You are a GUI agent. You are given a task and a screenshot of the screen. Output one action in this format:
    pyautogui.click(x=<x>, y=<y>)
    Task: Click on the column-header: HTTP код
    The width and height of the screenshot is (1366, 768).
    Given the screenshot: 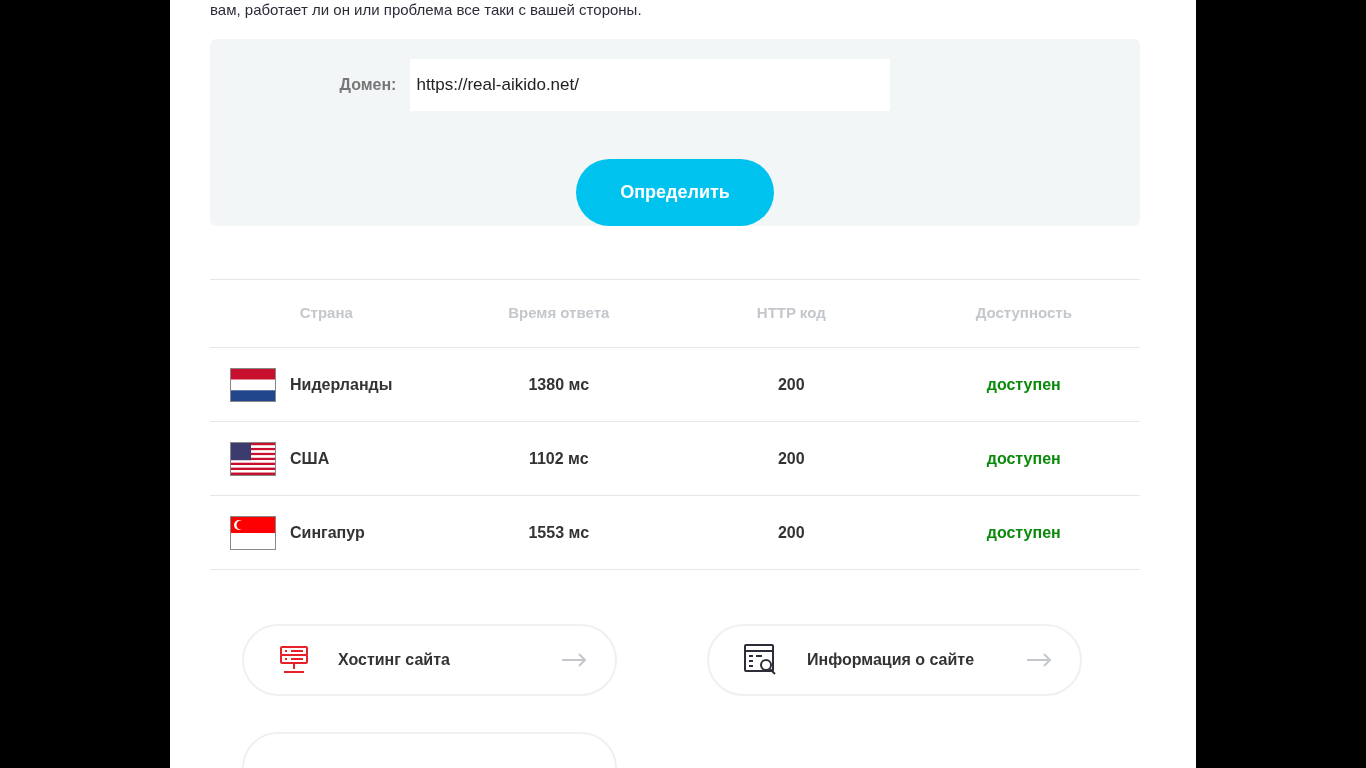 What is the action you would take?
    pyautogui.click(x=791, y=313)
    